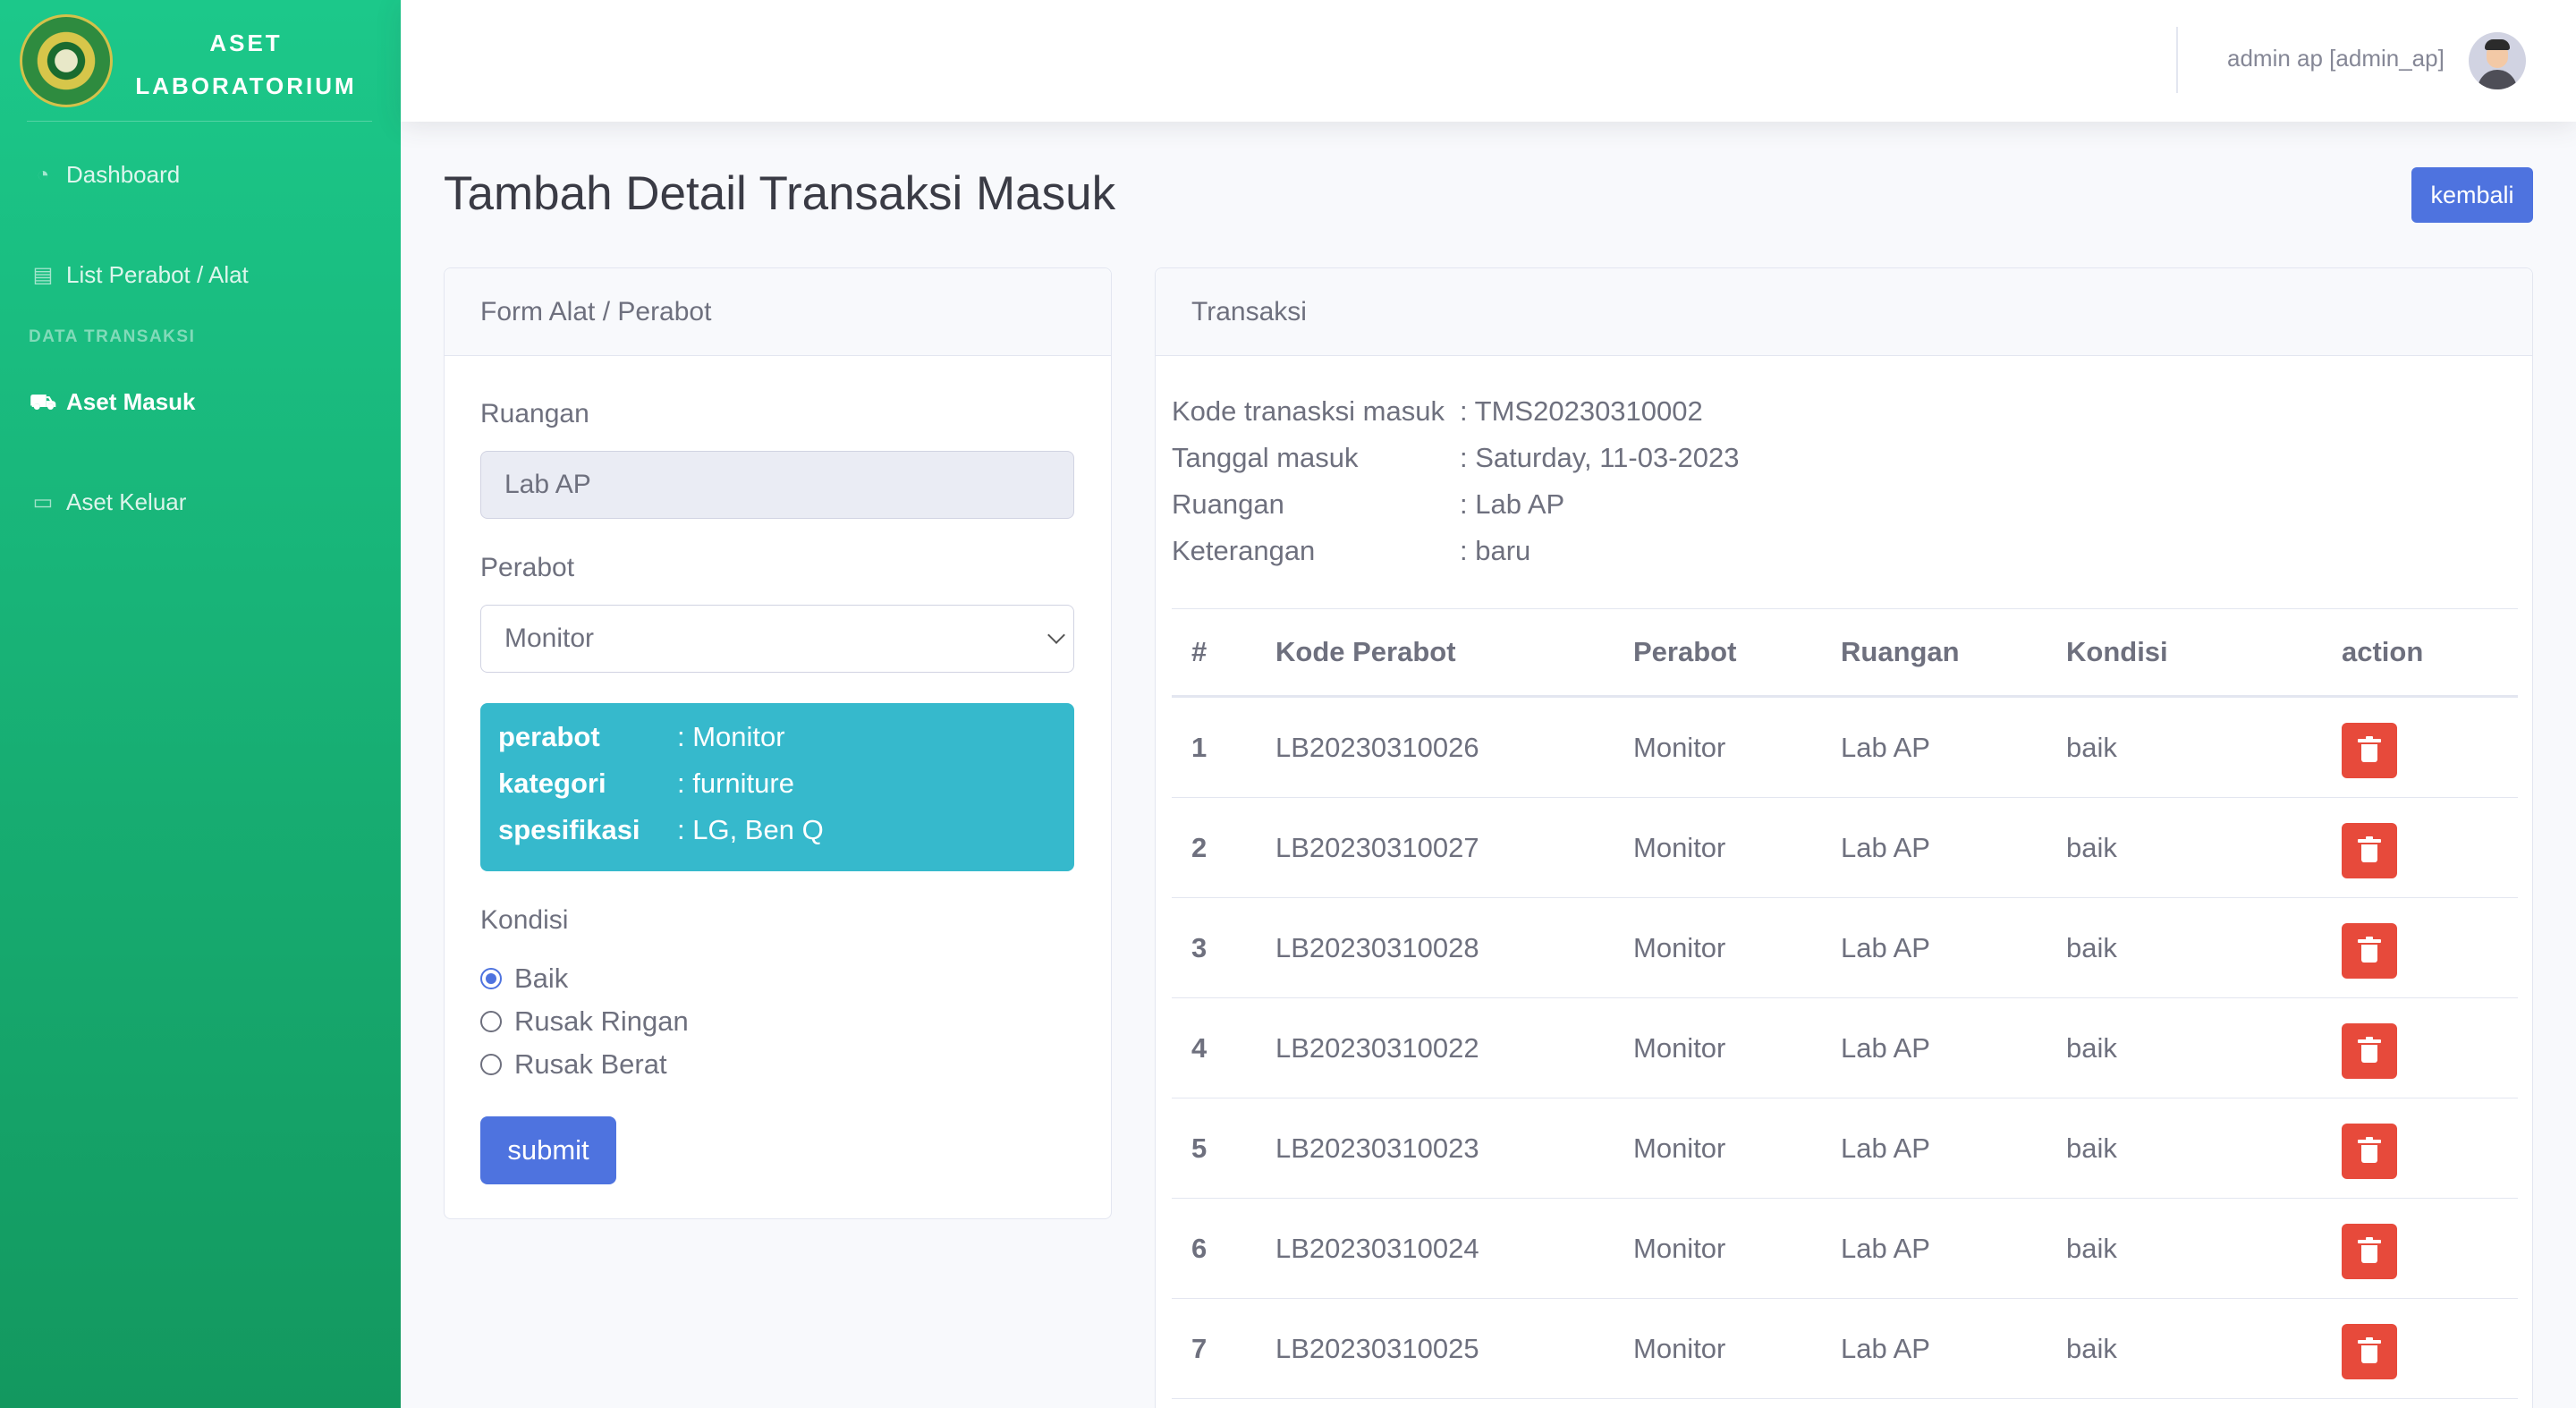  What do you see at coordinates (778, 312) in the screenshot?
I see `form-card-header: Form Alat / Perabot` at bounding box center [778, 312].